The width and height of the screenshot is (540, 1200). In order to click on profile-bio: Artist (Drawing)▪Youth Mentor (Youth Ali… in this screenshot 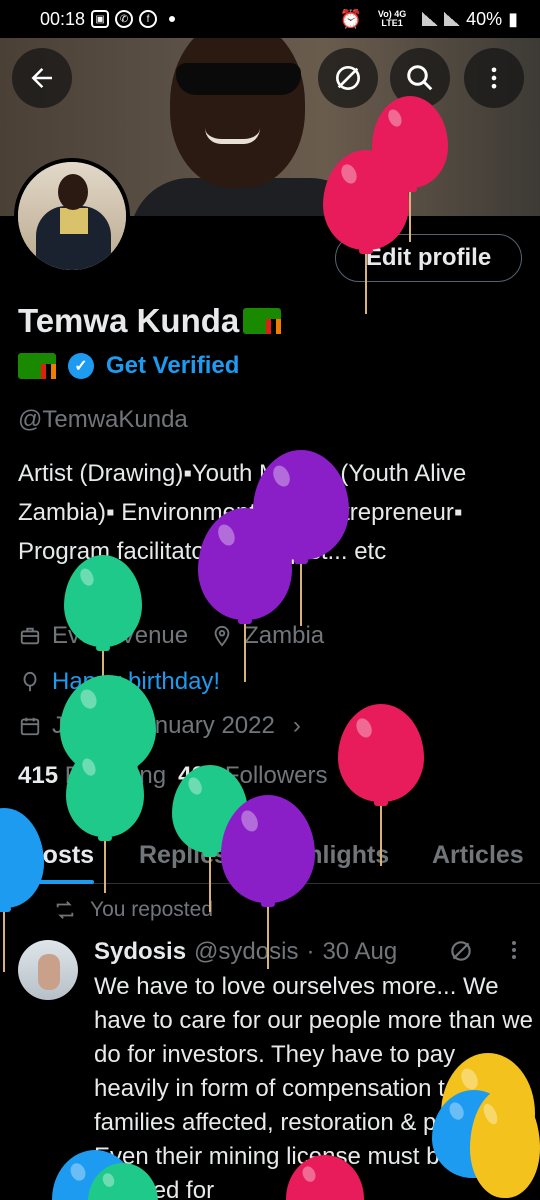, I will do `click(242, 512)`.